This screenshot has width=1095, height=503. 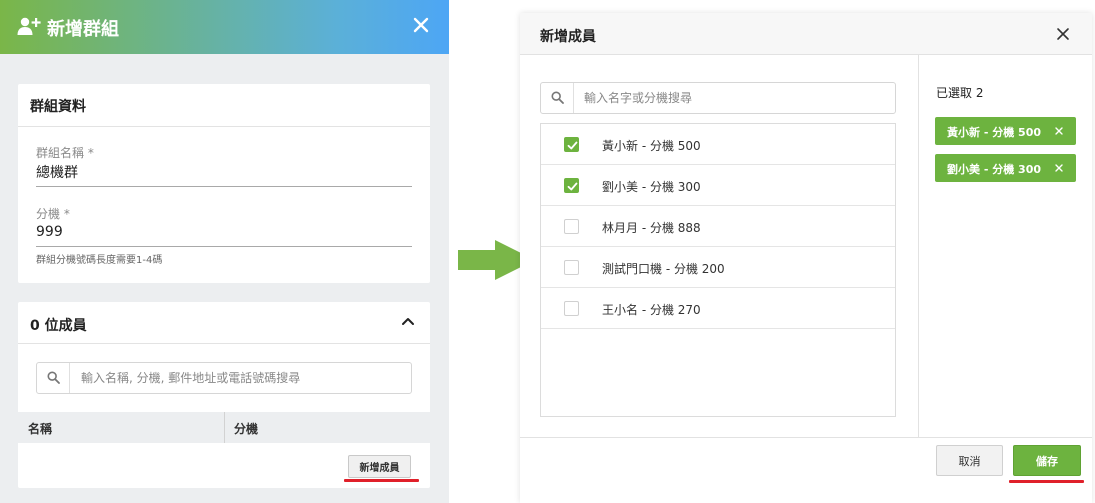 I want to click on save-button: 儲存, so click(x=1047, y=460).